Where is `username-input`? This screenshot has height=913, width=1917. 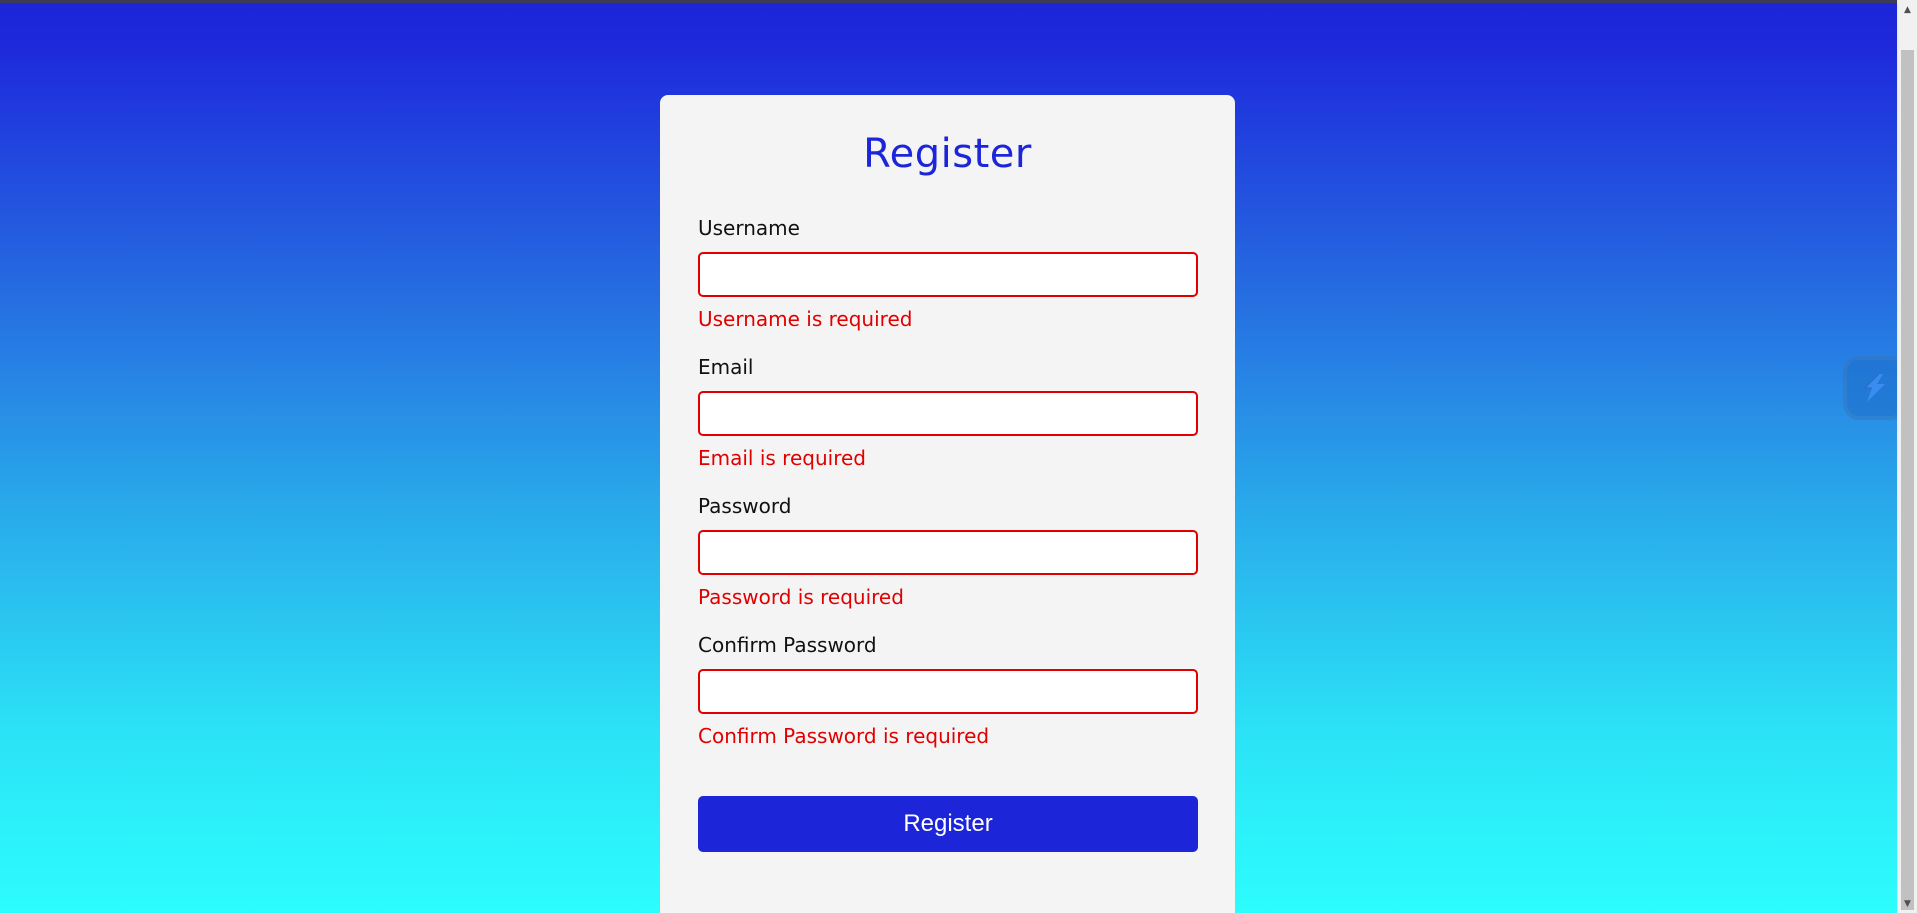 username-input is located at coordinates (948, 274).